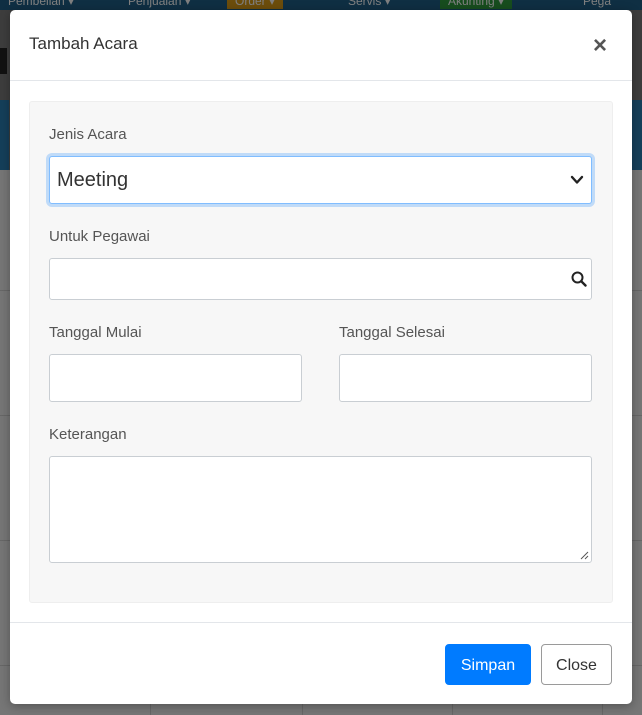  I want to click on modal-title: Tambah Acara, so click(83, 43).